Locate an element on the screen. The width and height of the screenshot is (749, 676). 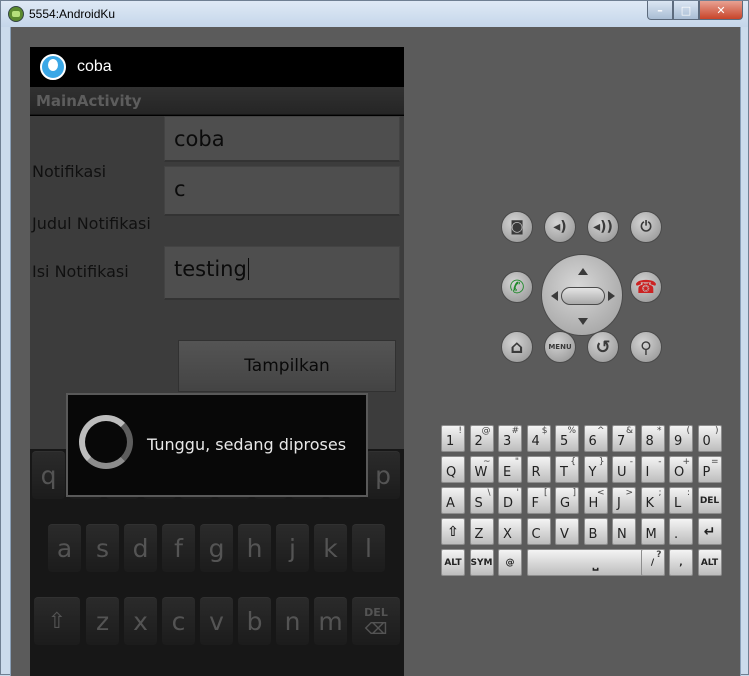
hw-key-o-label: O is located at coordinates (679, 472).